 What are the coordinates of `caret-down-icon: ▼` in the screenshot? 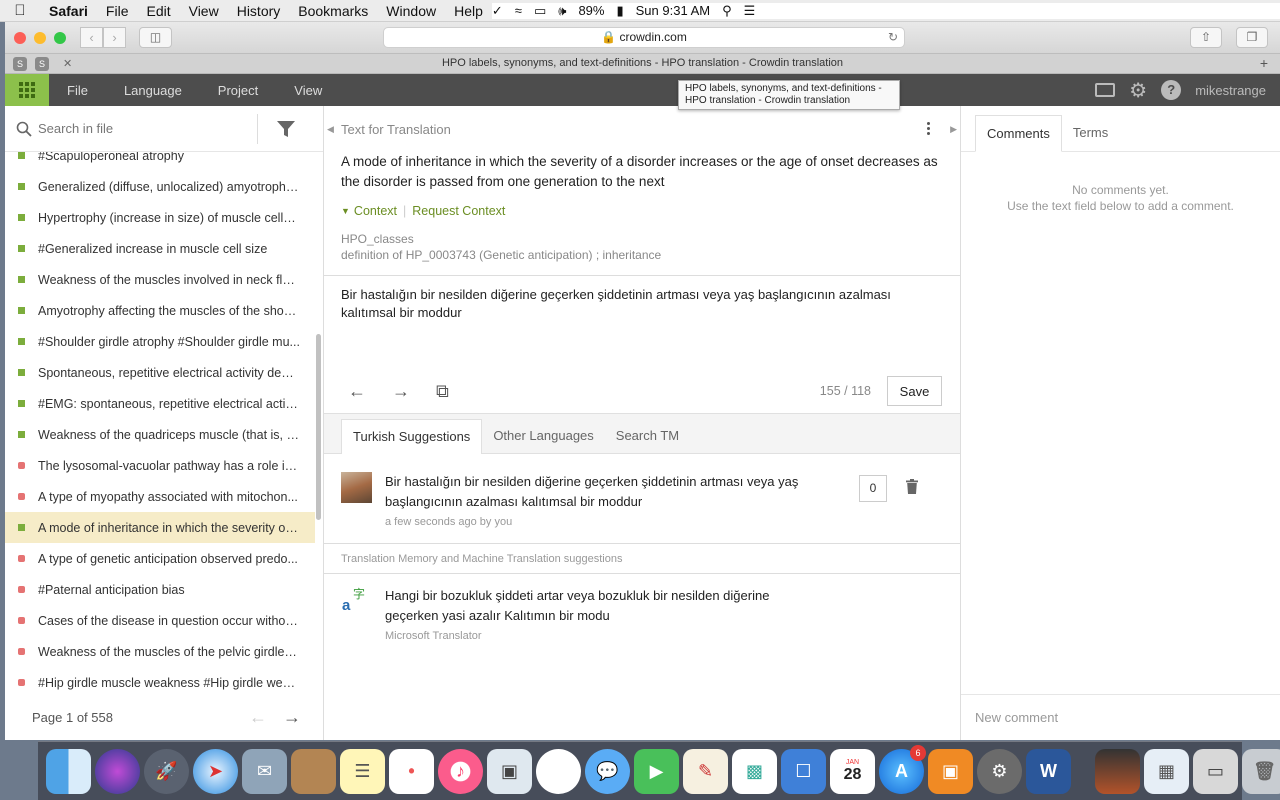 It's located at (345, 211).